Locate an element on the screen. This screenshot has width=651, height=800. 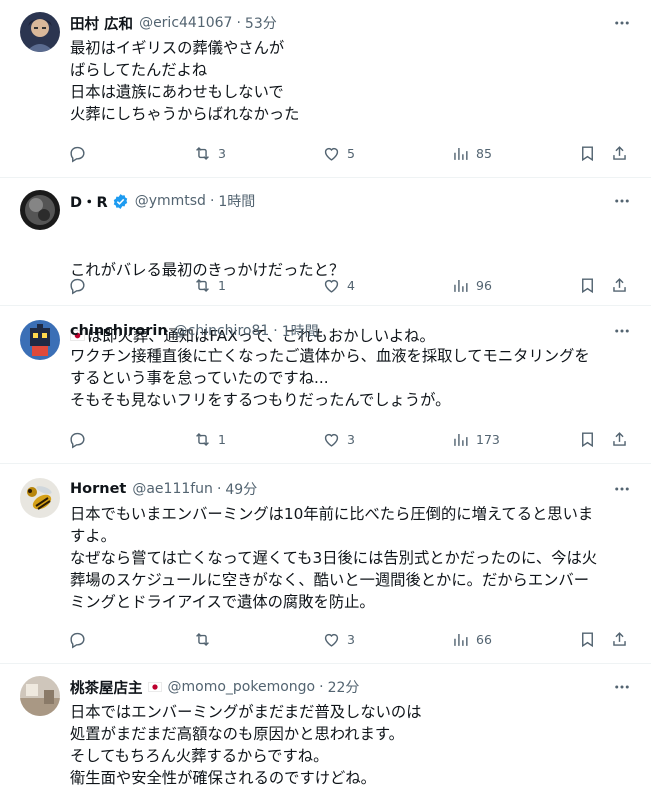
like-button: 5 is located at coordinates (338, 153).